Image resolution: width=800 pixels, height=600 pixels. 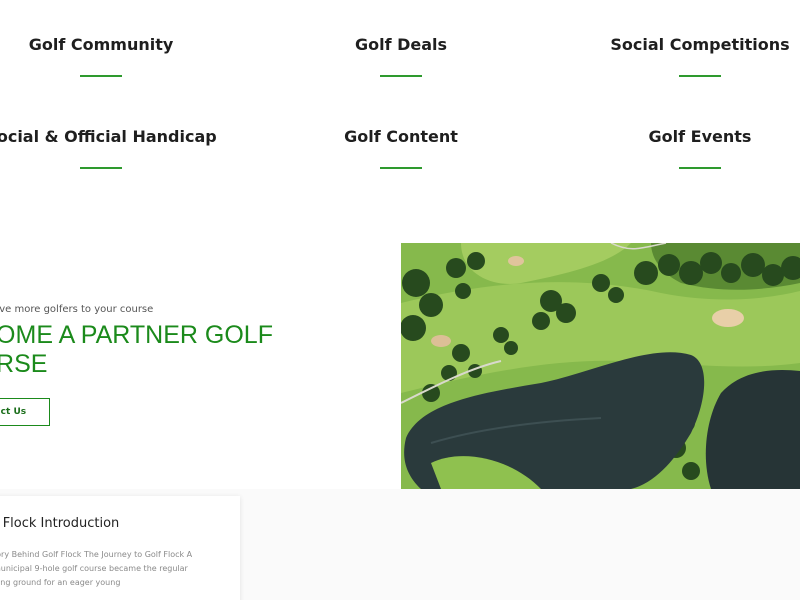 What do you see at coordinates (115, 148) in the screenshot?
I see `feature-handicap: Social & Official Handicap` at bounding box center [115, 148].